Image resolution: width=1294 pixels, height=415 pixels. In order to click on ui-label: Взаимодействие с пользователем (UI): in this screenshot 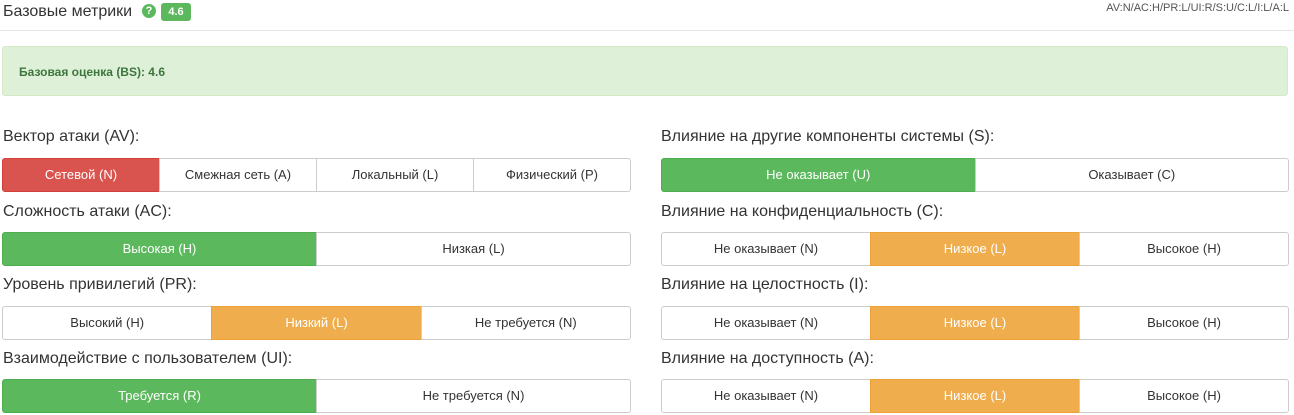, I will do `click(148, 358)`.